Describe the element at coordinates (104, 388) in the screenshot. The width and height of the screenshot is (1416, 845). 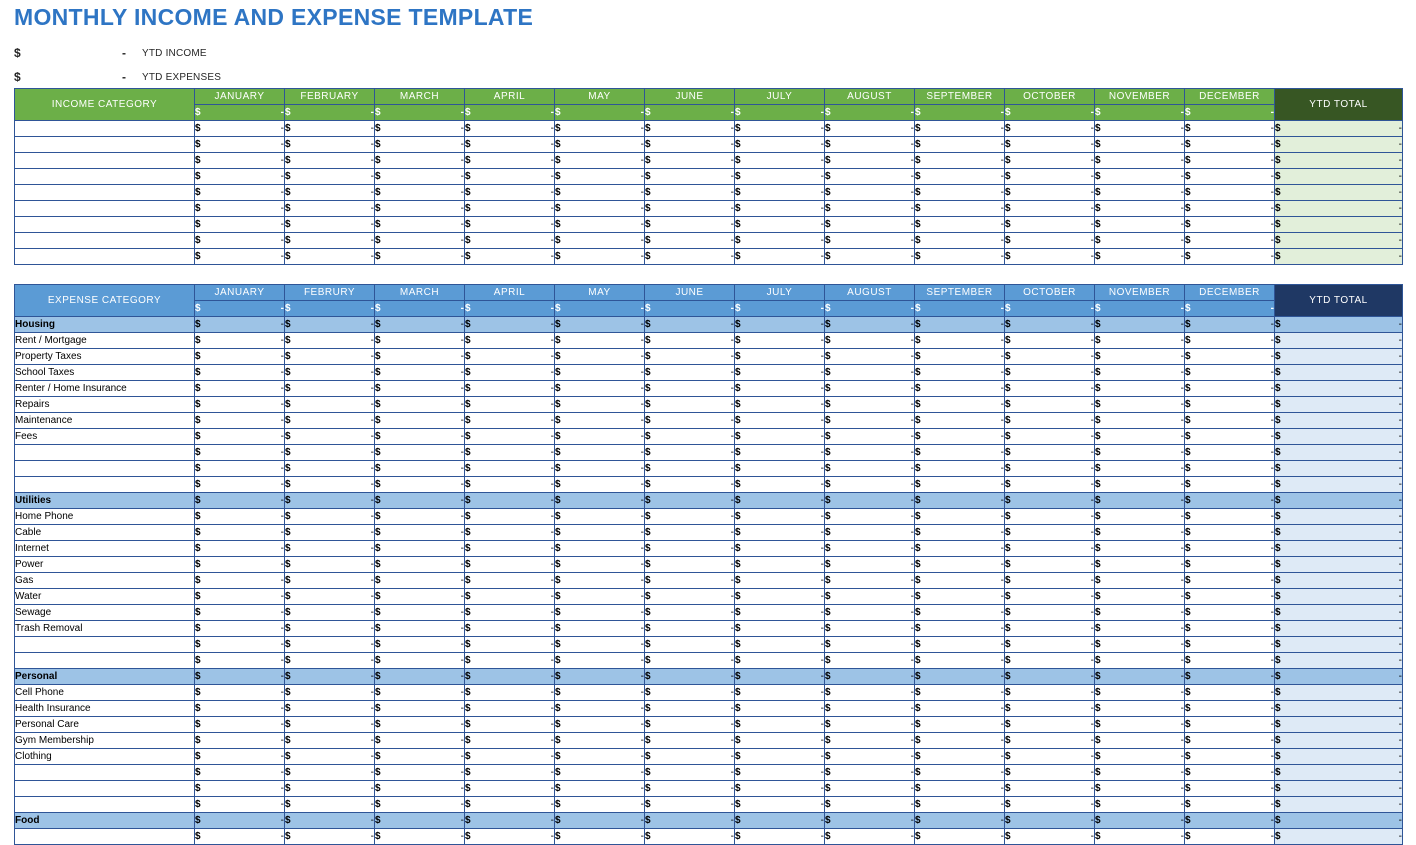
I see `row-label: Renter / Home Insurance` at that location.